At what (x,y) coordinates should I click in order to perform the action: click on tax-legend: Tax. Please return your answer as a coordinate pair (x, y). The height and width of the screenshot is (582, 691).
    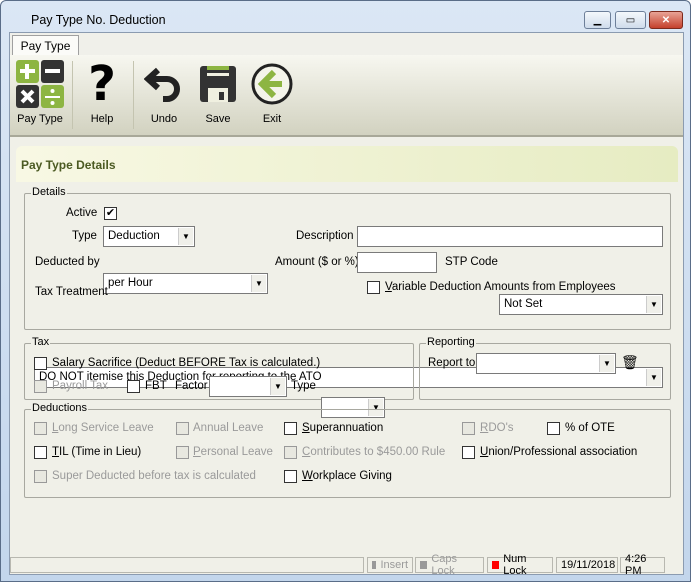
    Looking at the image, I should click on (41, 342).